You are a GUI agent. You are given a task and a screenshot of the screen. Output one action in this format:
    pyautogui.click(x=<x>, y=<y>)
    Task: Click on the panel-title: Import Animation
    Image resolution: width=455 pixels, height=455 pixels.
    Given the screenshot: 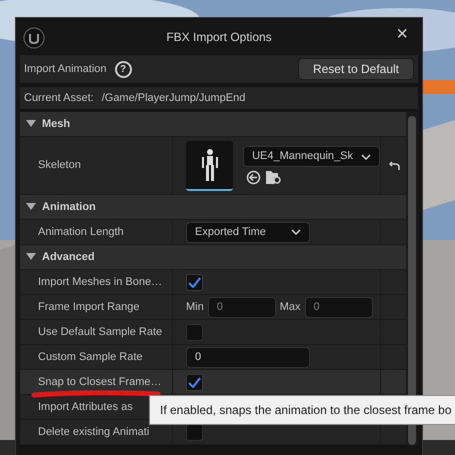 What is the action you would take?
    pyautogui.click(x=65, y=69)
    